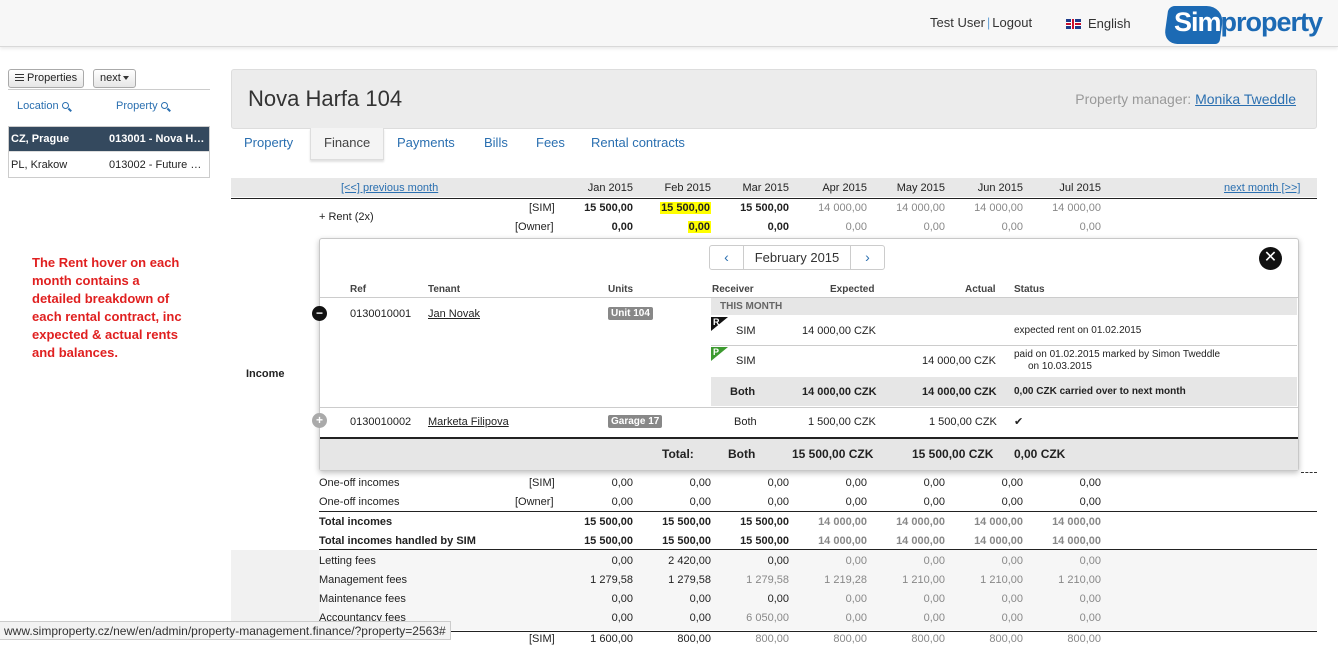 This screenshot has width=1338, height=645. I want to click on col-header-expected: Expected, so click(852, 289).